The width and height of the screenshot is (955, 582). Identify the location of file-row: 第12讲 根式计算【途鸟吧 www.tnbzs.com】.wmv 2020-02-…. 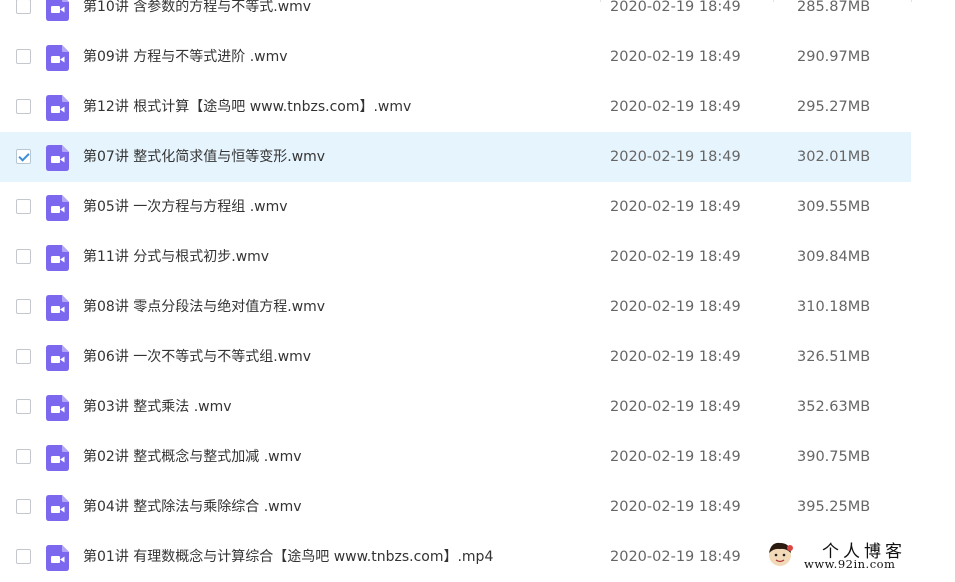
(455, 107).